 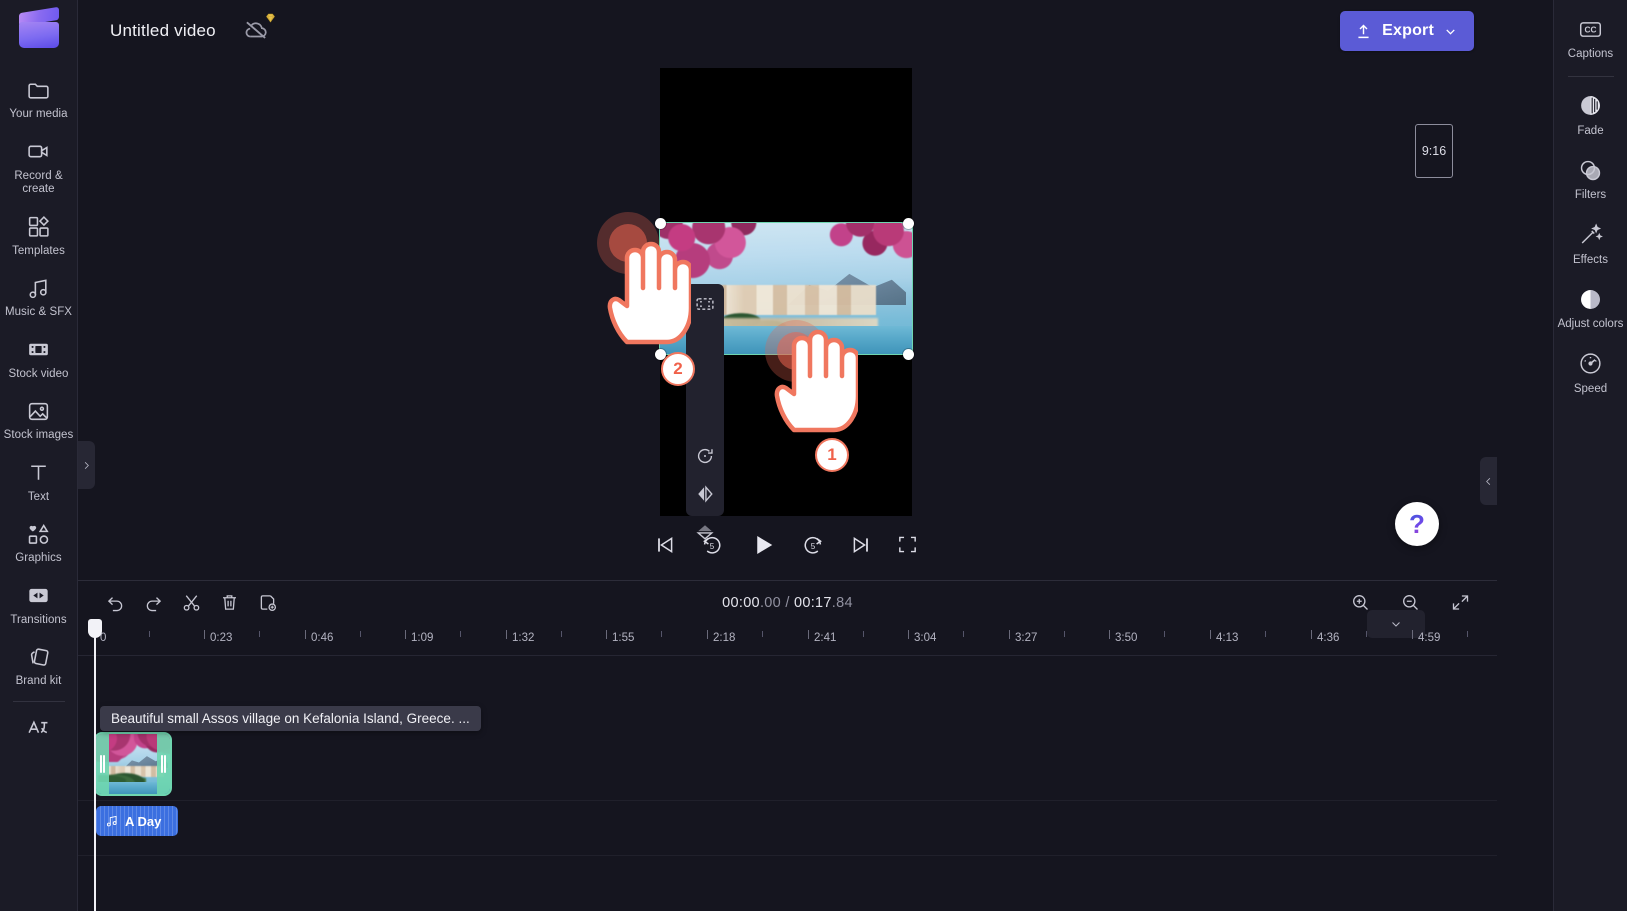 What do you see at coordinates (1590, 130) in the screenshot?
I see `right-item-label: Fade` at bounding box center [1590, 130].